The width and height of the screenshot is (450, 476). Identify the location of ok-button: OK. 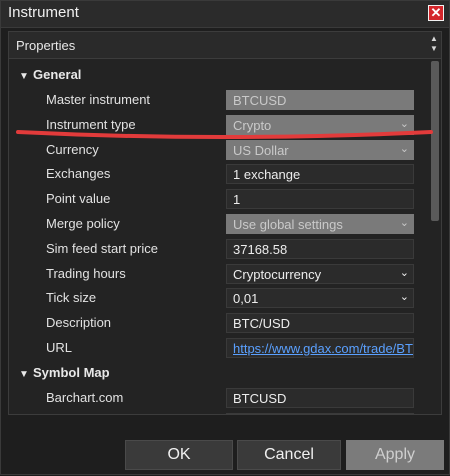
(179, 455).